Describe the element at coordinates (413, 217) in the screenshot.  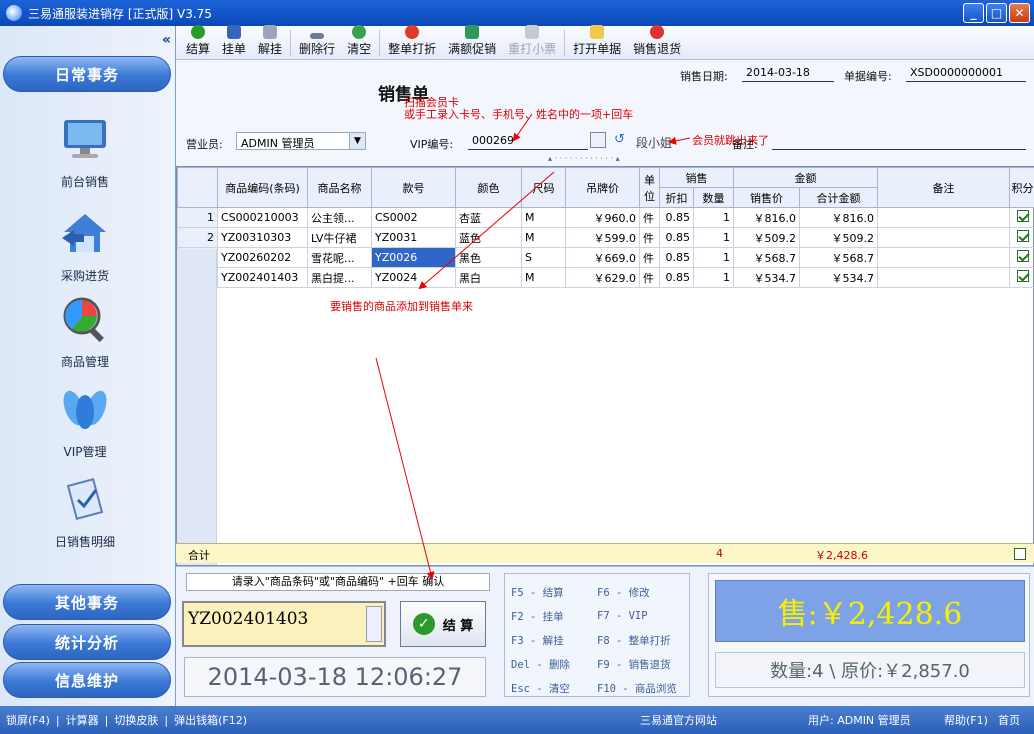
I see `cell-style: CS0002` at that location.